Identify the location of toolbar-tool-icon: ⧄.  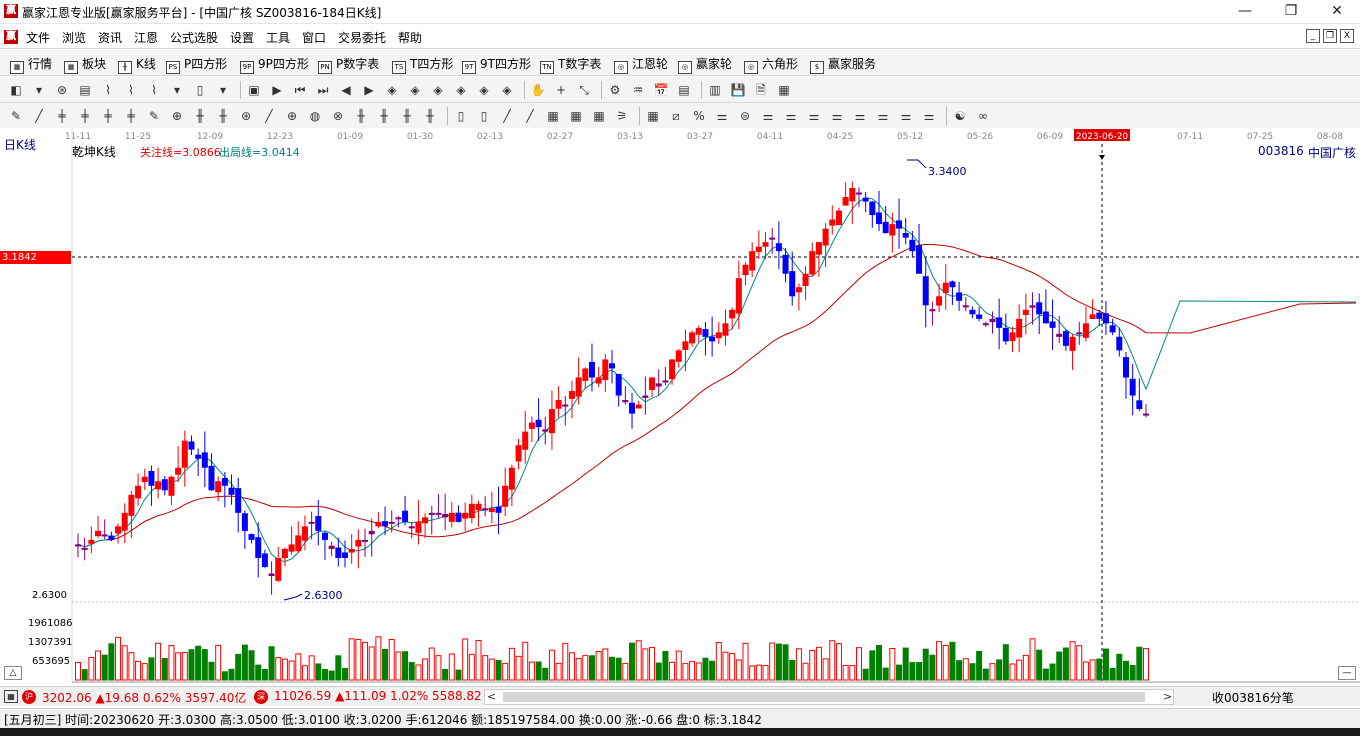
(676, 116).